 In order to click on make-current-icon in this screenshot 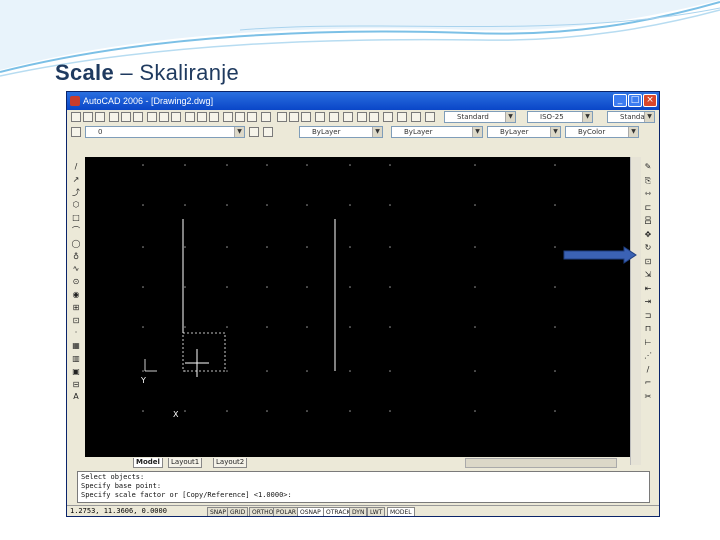, I will do `click(254, 132)`.